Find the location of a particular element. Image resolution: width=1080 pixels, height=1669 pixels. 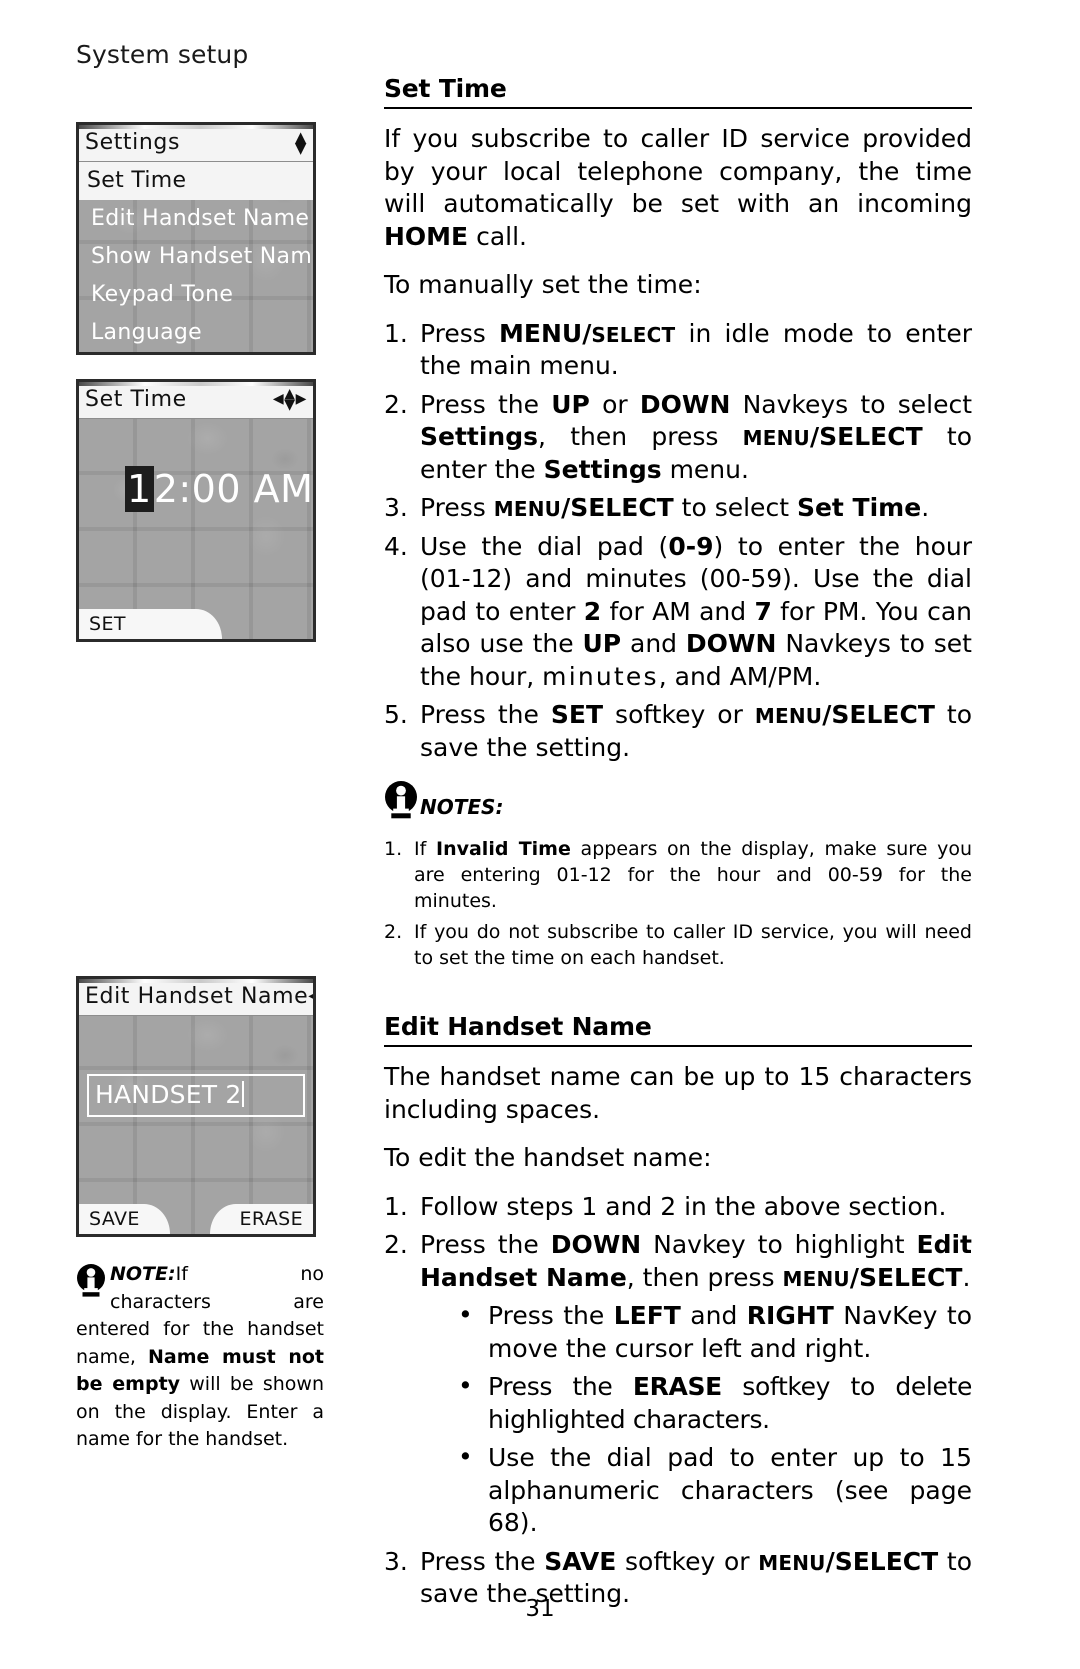

intro-text-b: call. is located at coordinates (497, 236).